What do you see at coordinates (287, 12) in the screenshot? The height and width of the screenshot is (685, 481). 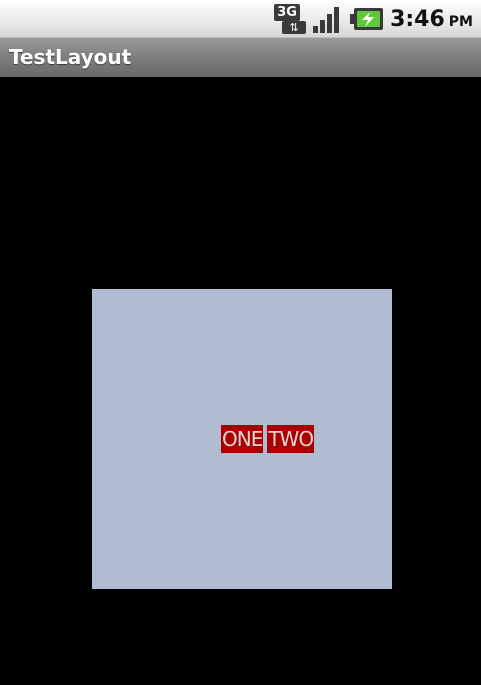 I see `network-type-label: 3G` at bounding box center [287, 12].